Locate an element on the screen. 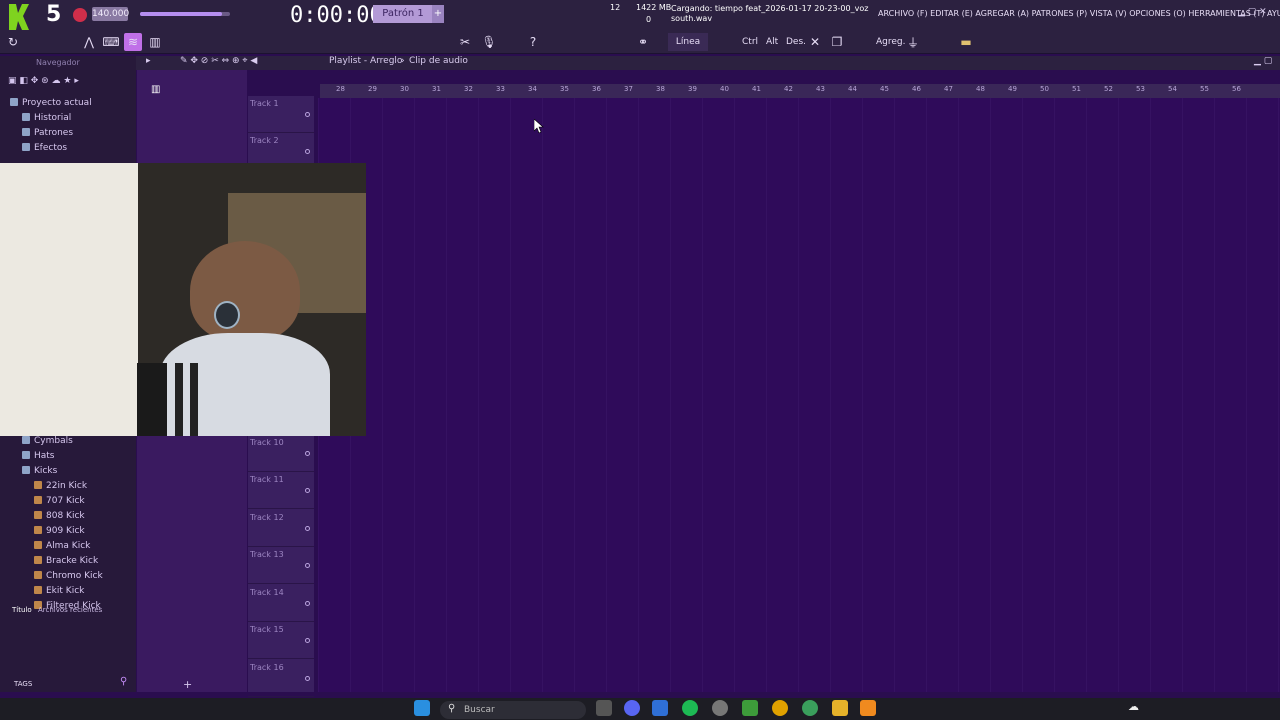 The image size is (1280, 720). plugin-icon: ▬ is located at coordinates (966, 42).